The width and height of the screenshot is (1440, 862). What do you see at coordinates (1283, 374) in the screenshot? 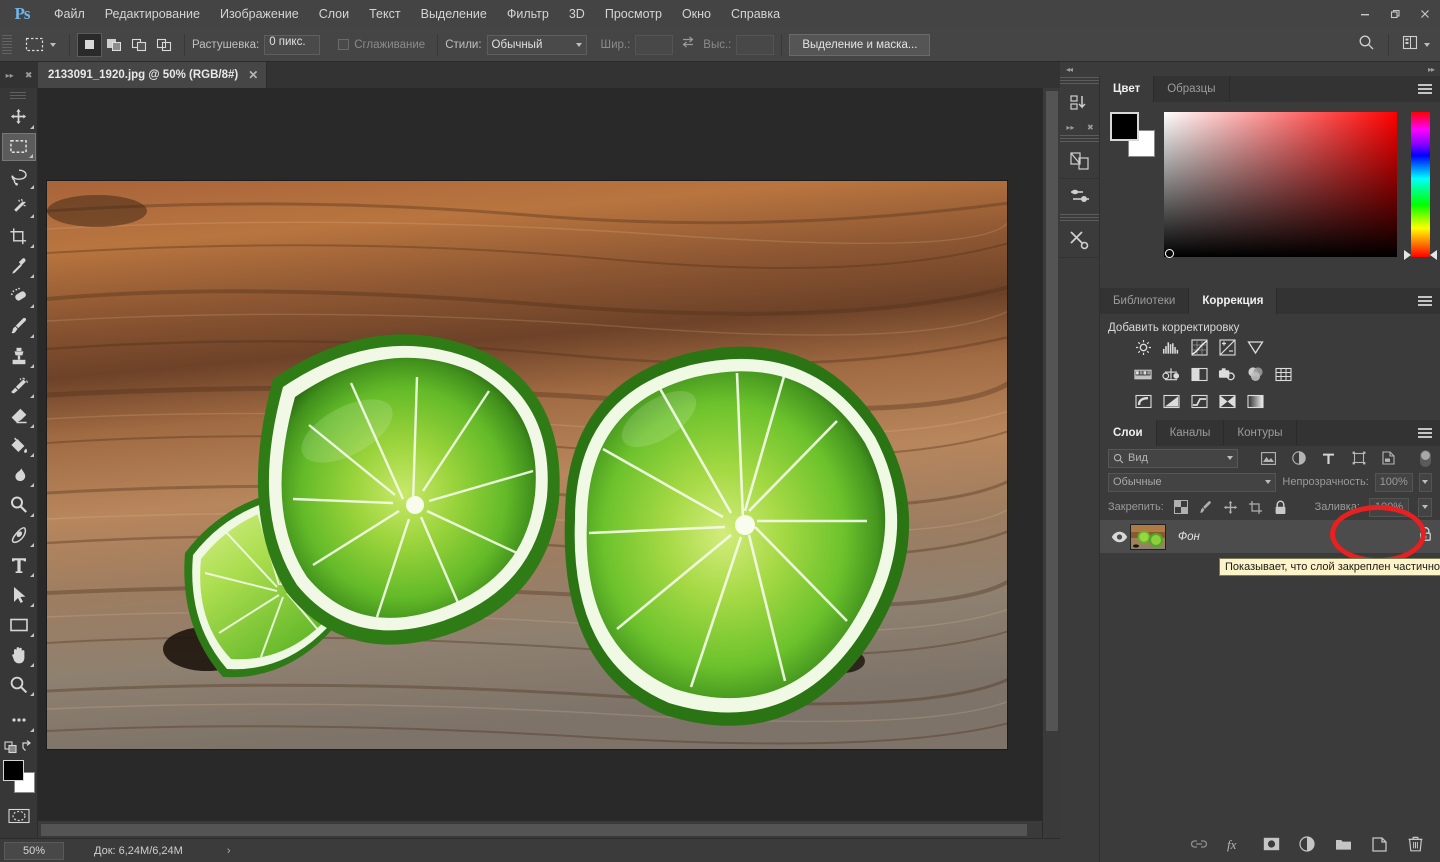
I see `color-lookup-icon` at bounding box center [1283, 374].